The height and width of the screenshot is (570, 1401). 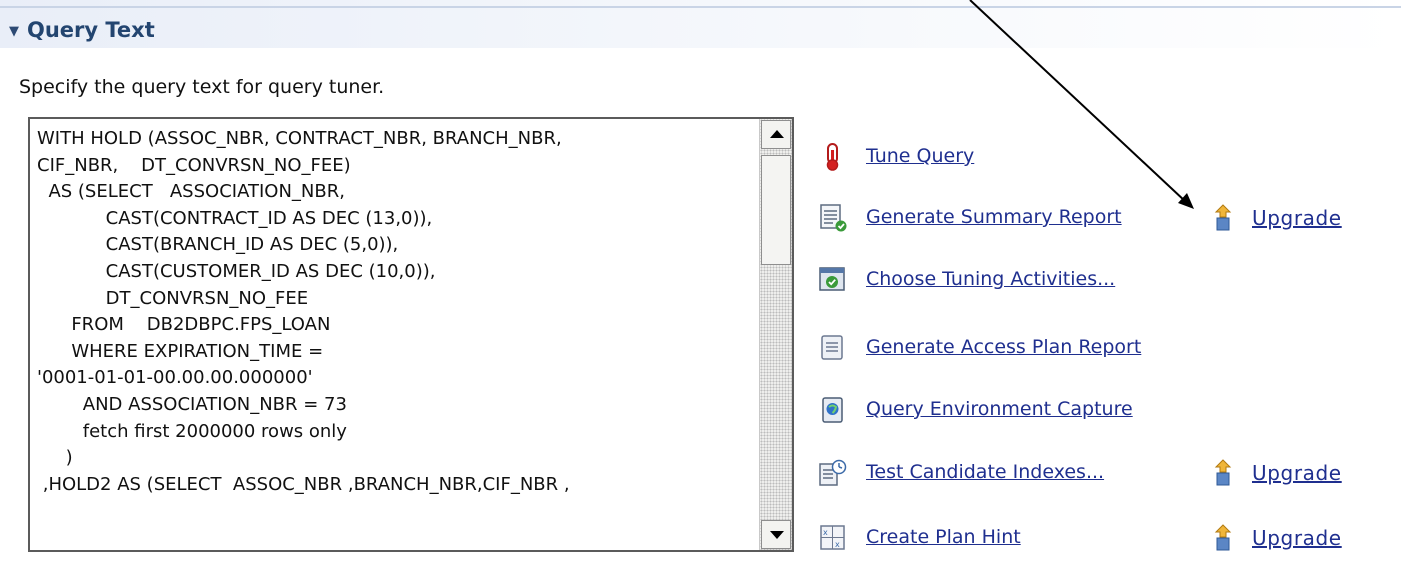 I want to click on arrow-down-icon, so click(x=777, y=535).